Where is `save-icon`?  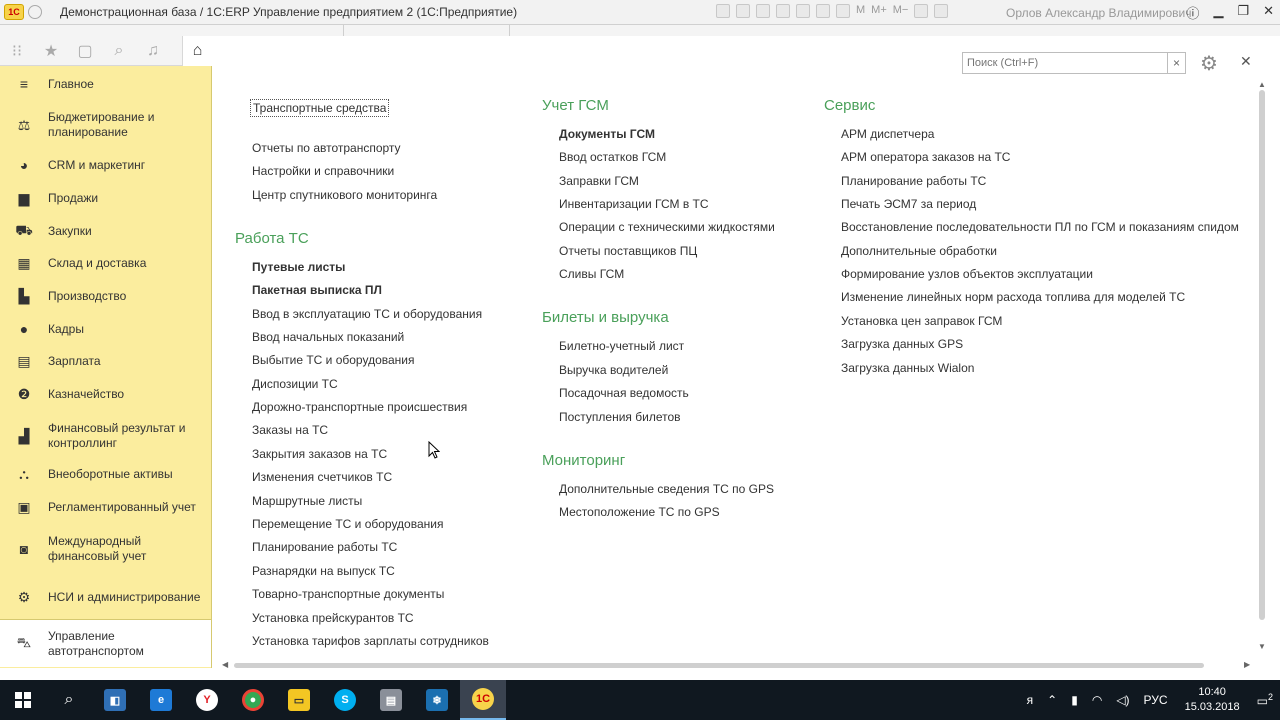 save-icon is located at coordinates (723, 11).